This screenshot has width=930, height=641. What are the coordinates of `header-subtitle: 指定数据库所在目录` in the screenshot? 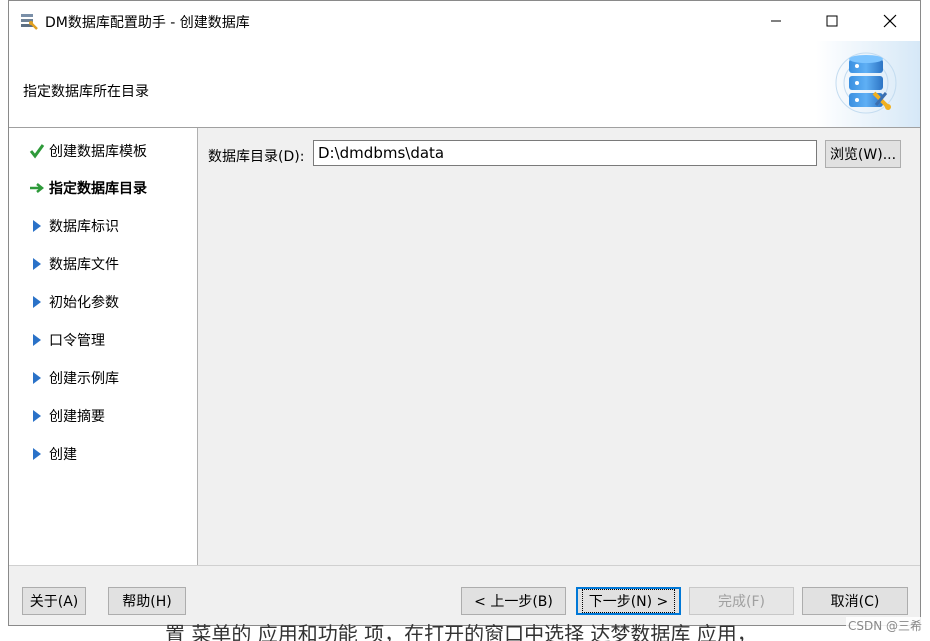 It's located at (86, 92).